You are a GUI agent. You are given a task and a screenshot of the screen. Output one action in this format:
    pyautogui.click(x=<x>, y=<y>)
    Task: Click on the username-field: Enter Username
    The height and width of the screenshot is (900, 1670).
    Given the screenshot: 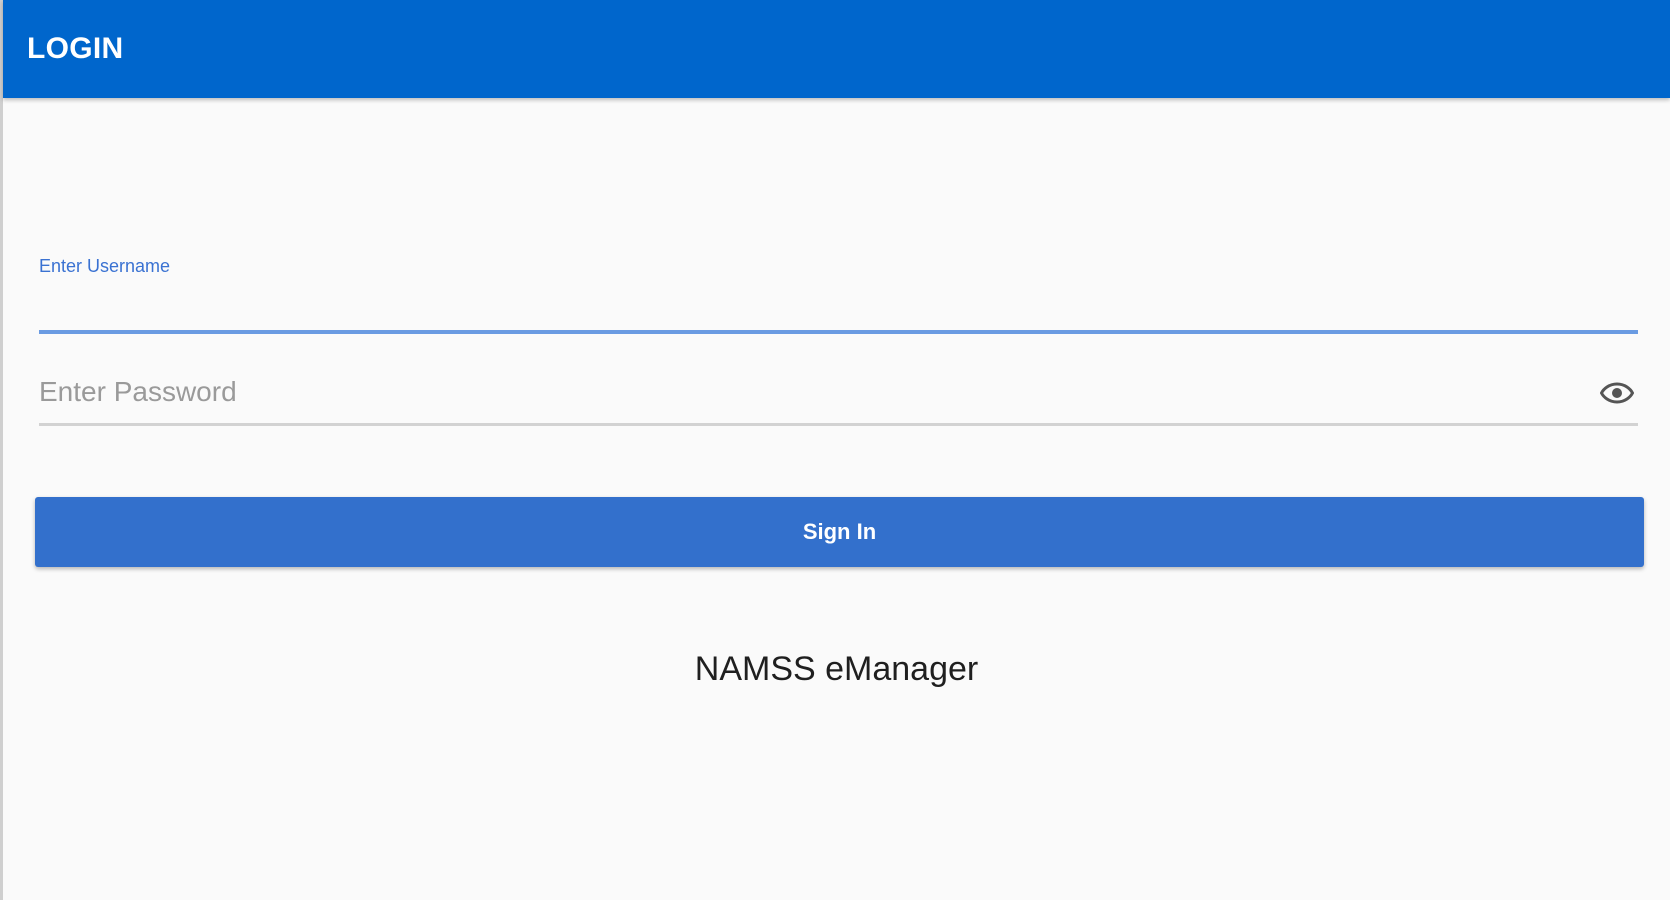 What is the action you would take?
    pyautogui.click(x=838, y=292)
    